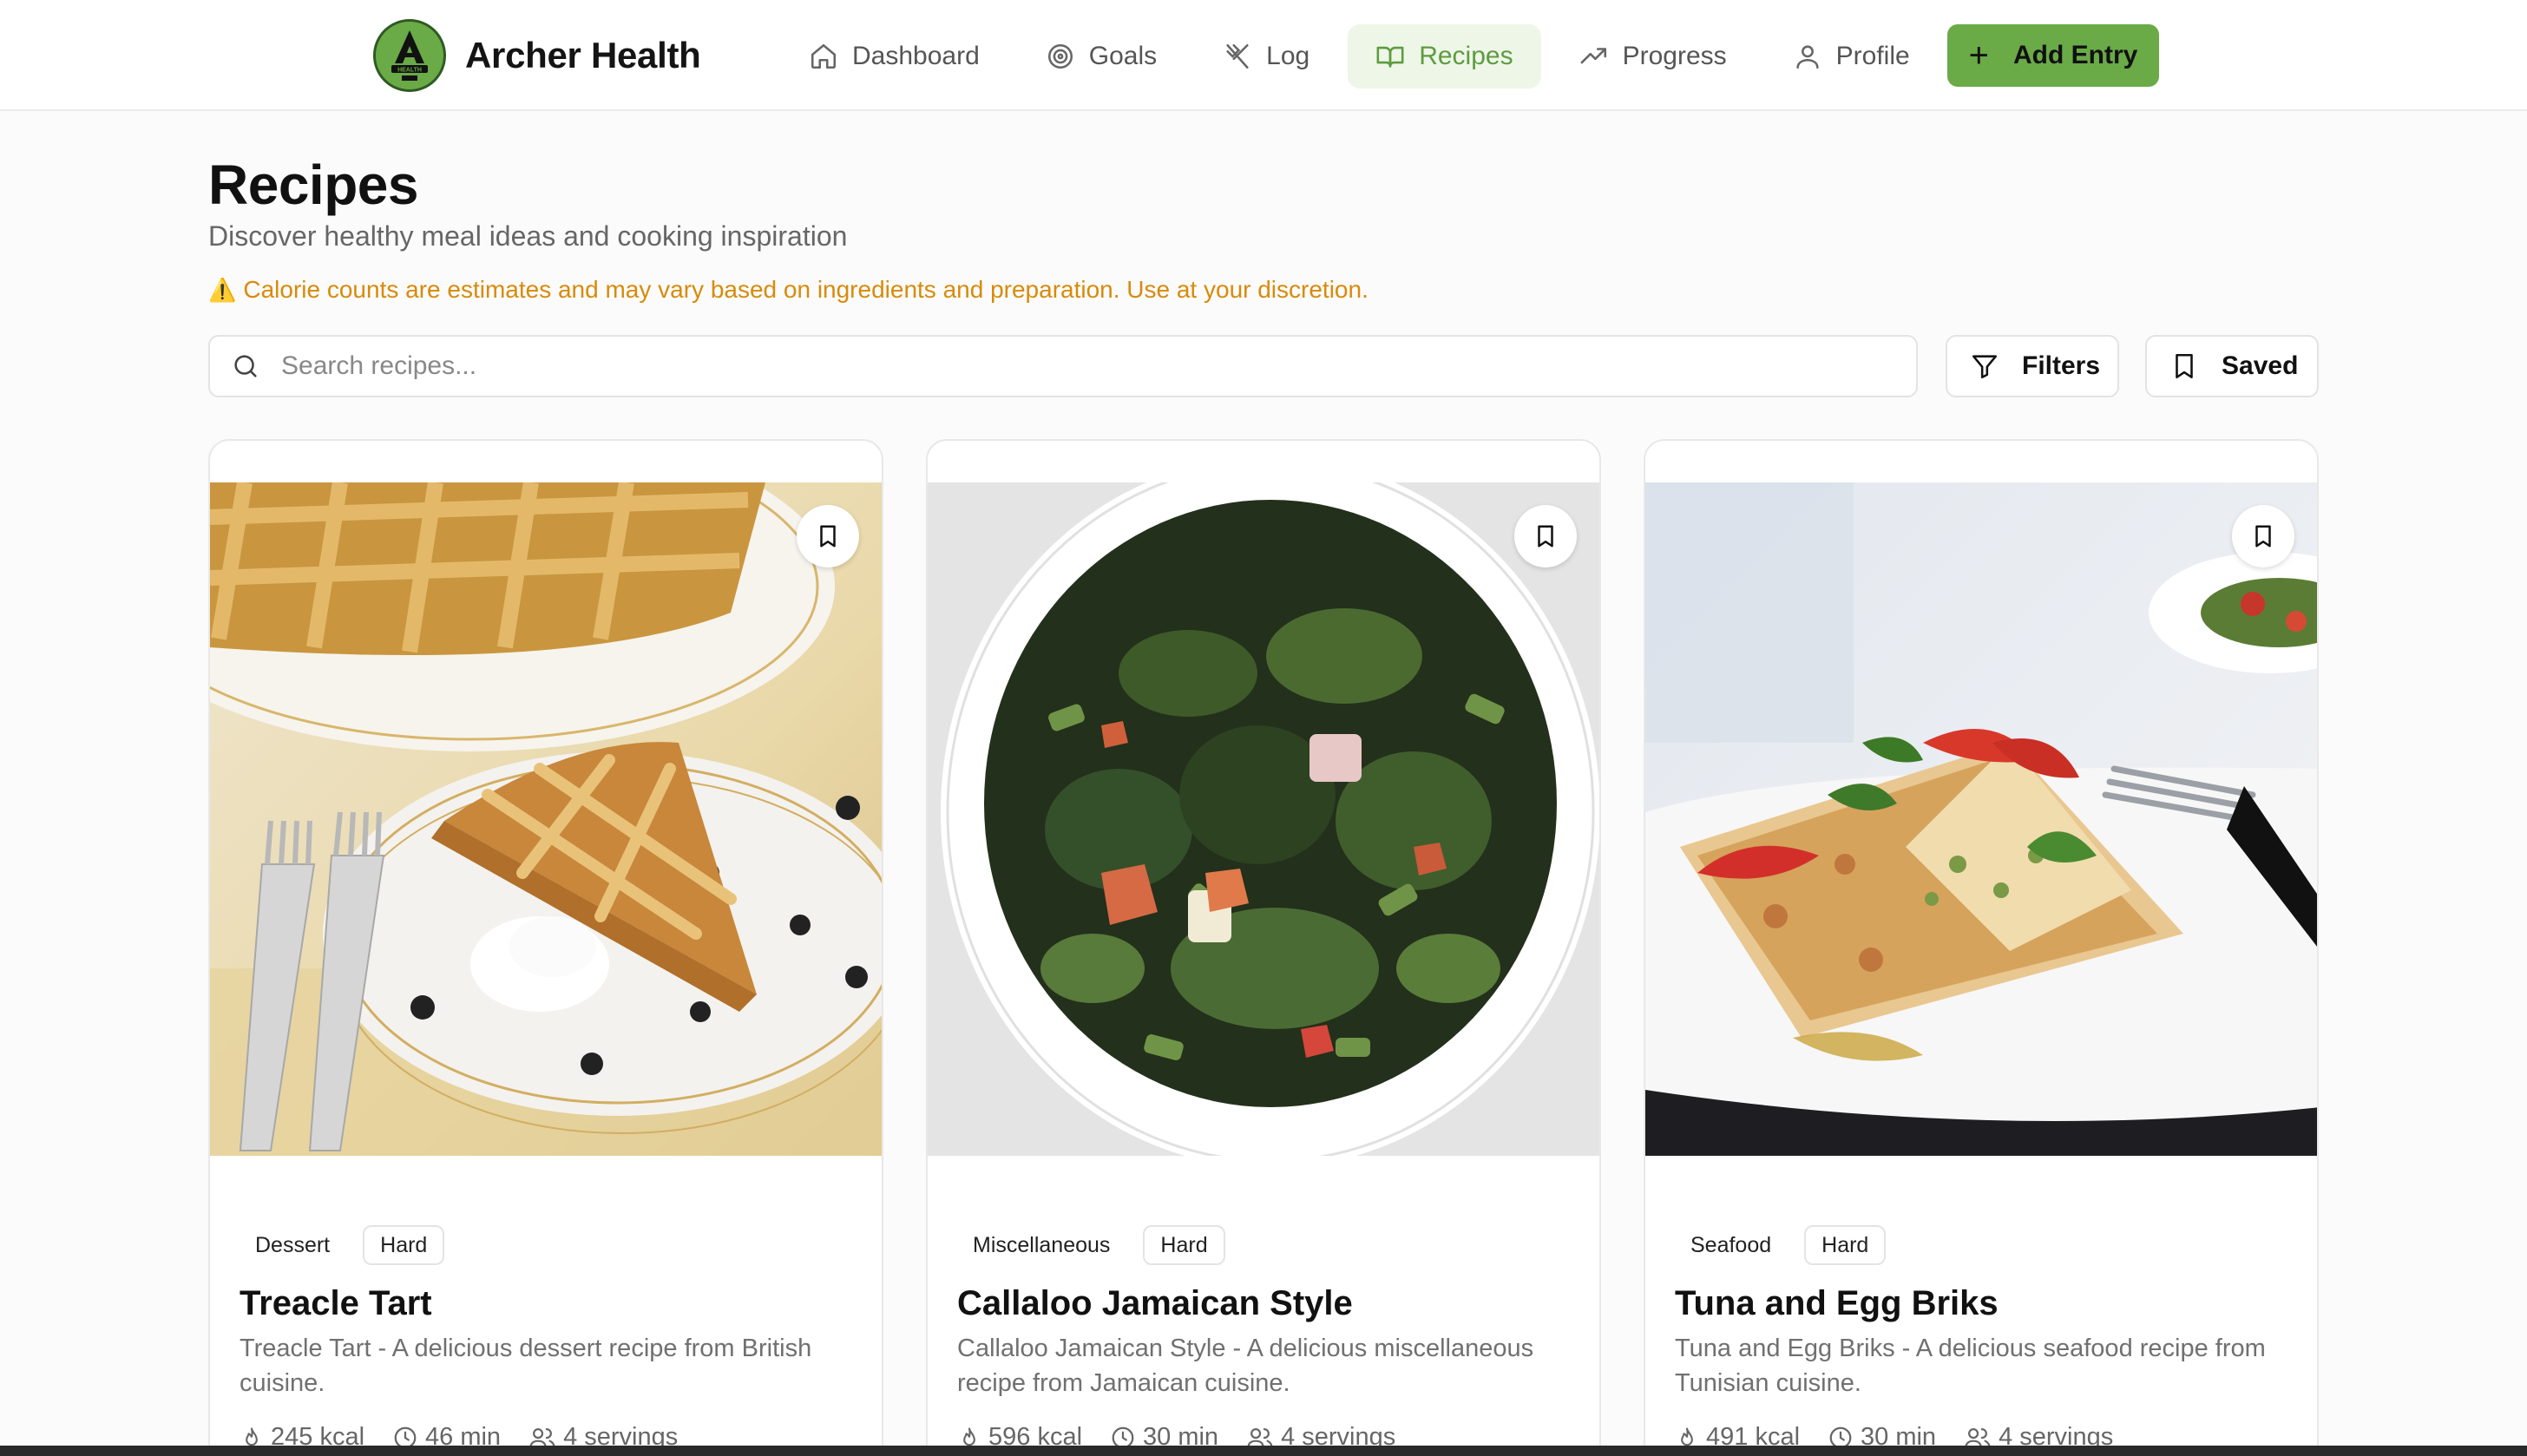 This screenshot has height=1456, width=2527. I want to click on search-bar, so click(1063, 366).